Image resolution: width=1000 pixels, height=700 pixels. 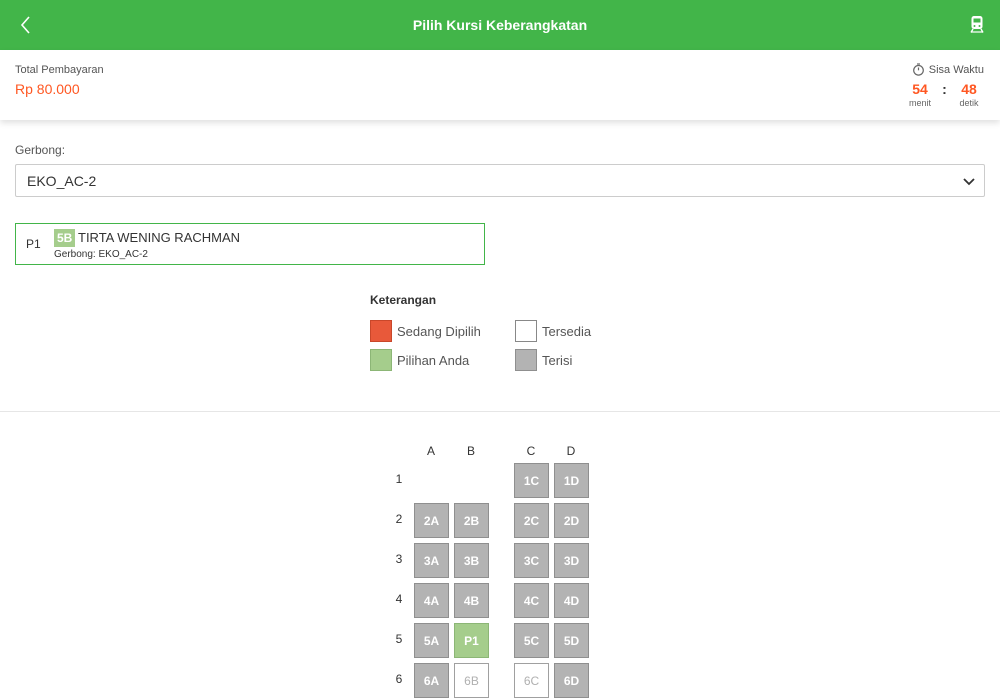 What do you see at coordinates (571, 480) in the screenshot?
I see `seat-1d: 1D` at bounding box center [571, 480].